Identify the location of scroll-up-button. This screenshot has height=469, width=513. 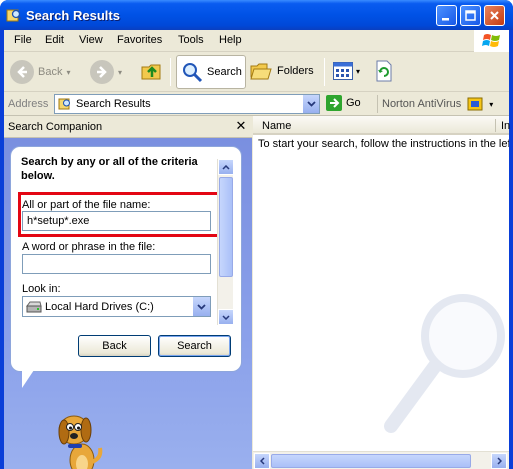
(226, 167).